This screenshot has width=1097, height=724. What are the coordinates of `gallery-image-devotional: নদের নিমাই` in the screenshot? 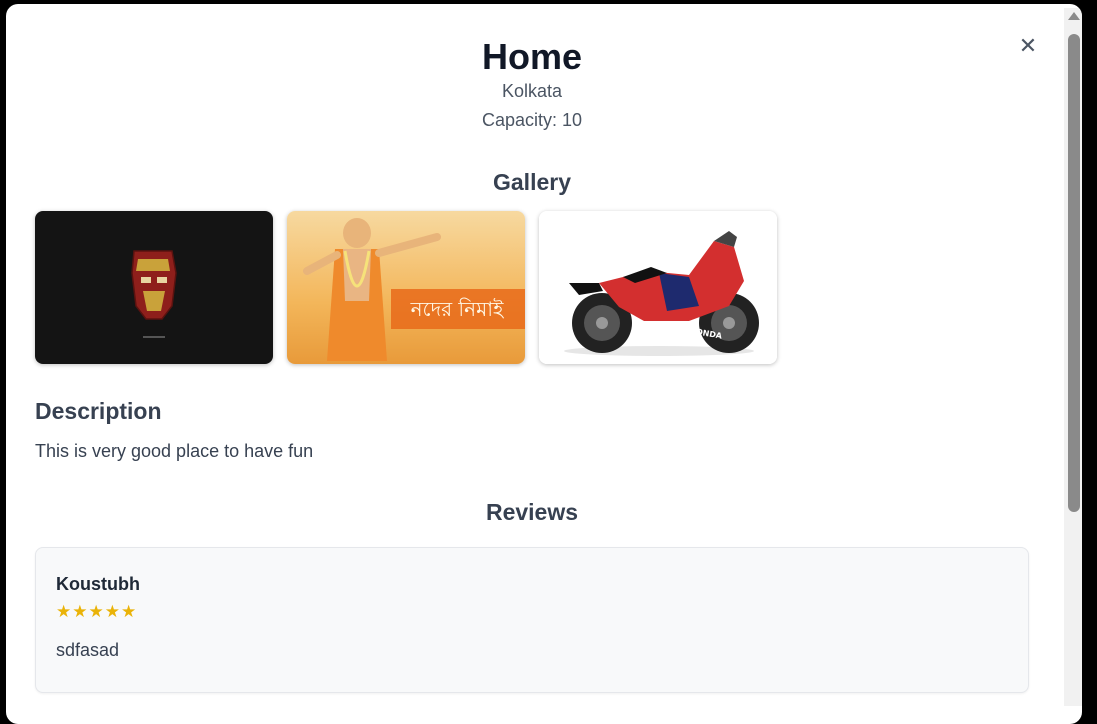 It's located at (406, 287).